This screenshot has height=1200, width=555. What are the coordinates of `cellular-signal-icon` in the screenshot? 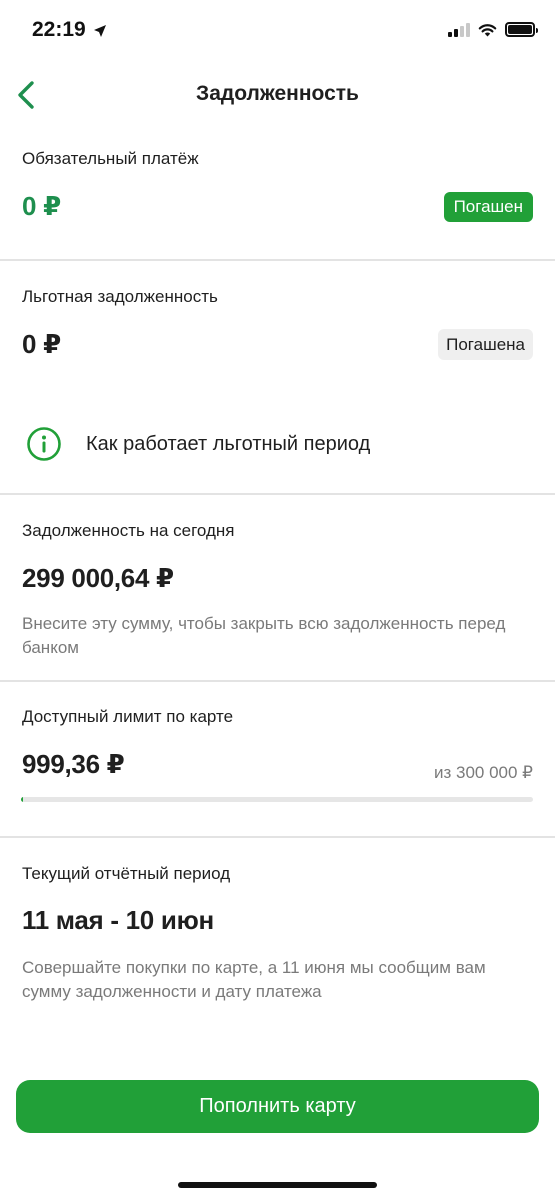 It's located at (459, 29).